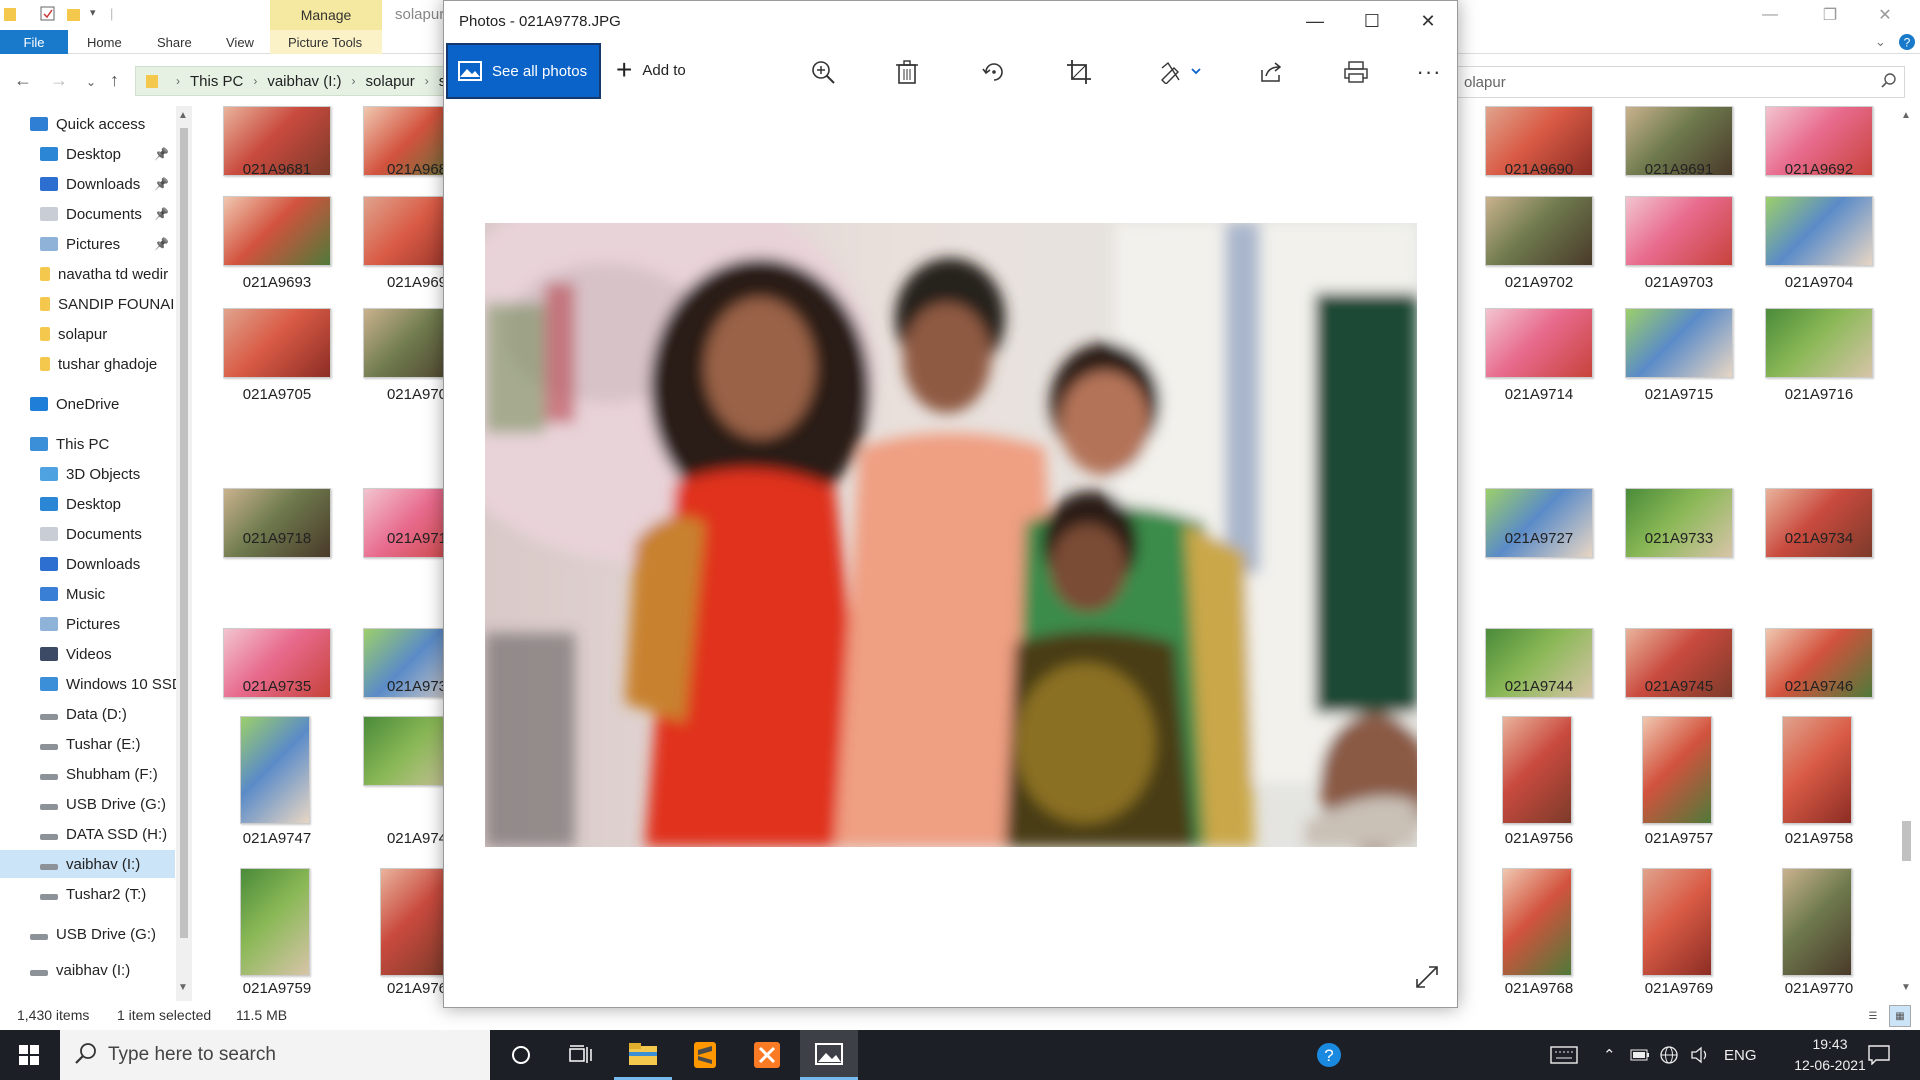 This screenshot has width=1920, height=1080. What do you see at coordinates (275, 1055) in the screenshot?
I see `taskbar-search-input: Type here to search` at bounding box center [275, 1055].